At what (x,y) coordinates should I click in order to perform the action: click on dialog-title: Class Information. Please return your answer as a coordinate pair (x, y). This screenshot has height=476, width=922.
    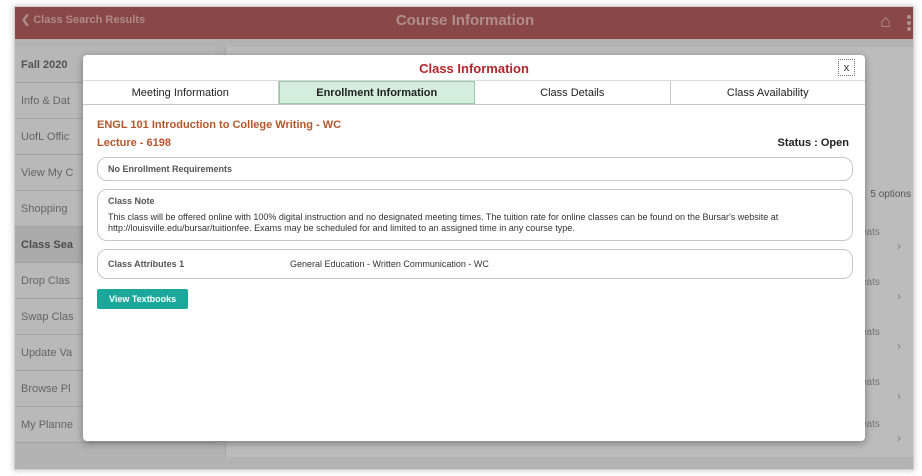
    Looking at the image, I should click on (474, 68).